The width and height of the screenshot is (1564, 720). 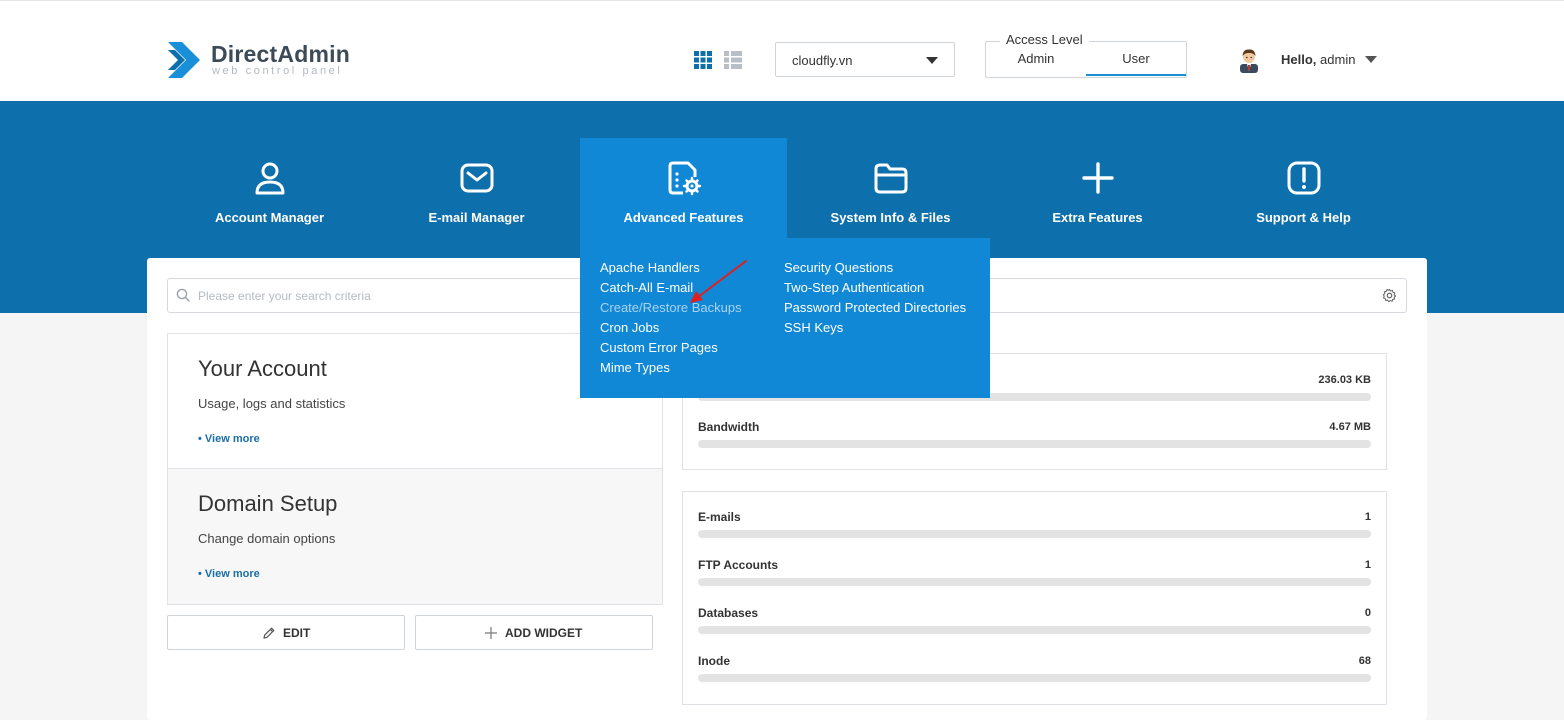 What do you see at coordinates (838, 267) in the screenshot?
I see `menu-item-security-questions: Security Questions` at bounding box center [838, 267].